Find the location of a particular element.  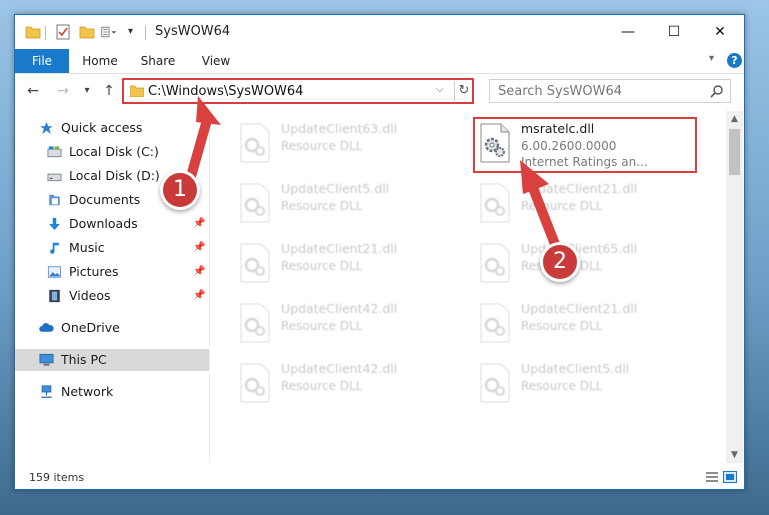

nav-item-label: Local Disk (D:) is located at coordinates (114, 175).